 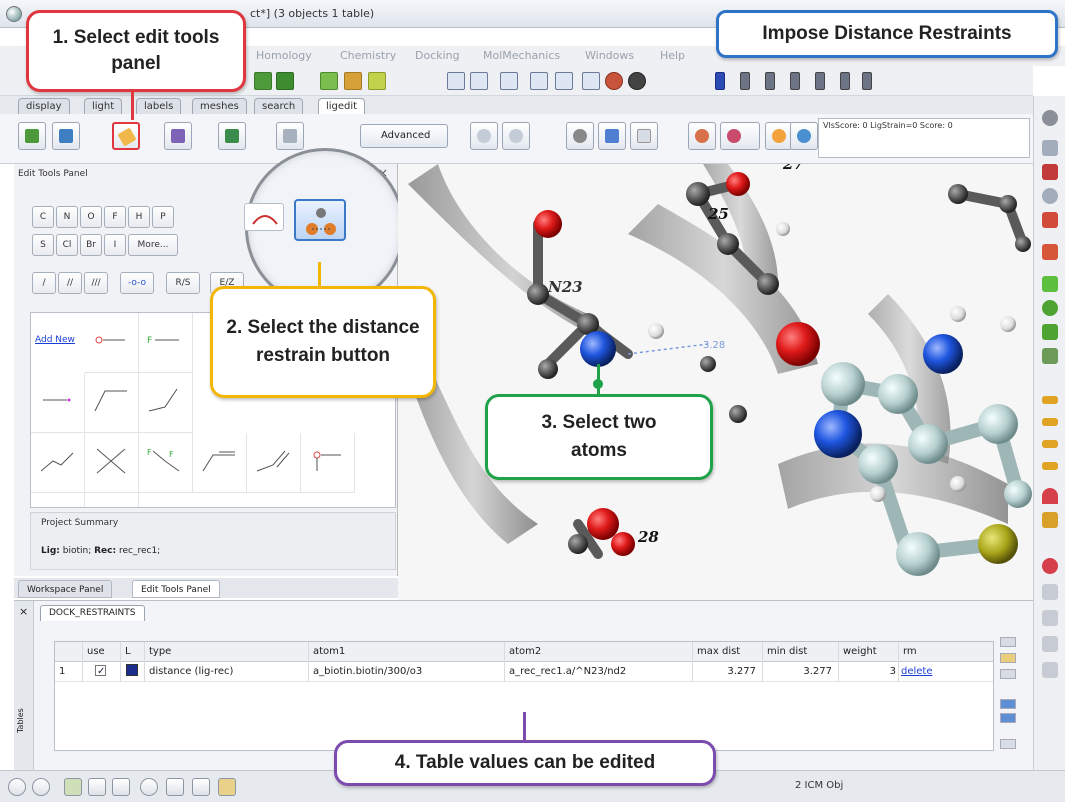 What do you see at coordinates (1008, 718) in the screenshot?
I see `table-tool5-icon` at bounding box center [1008, 718].